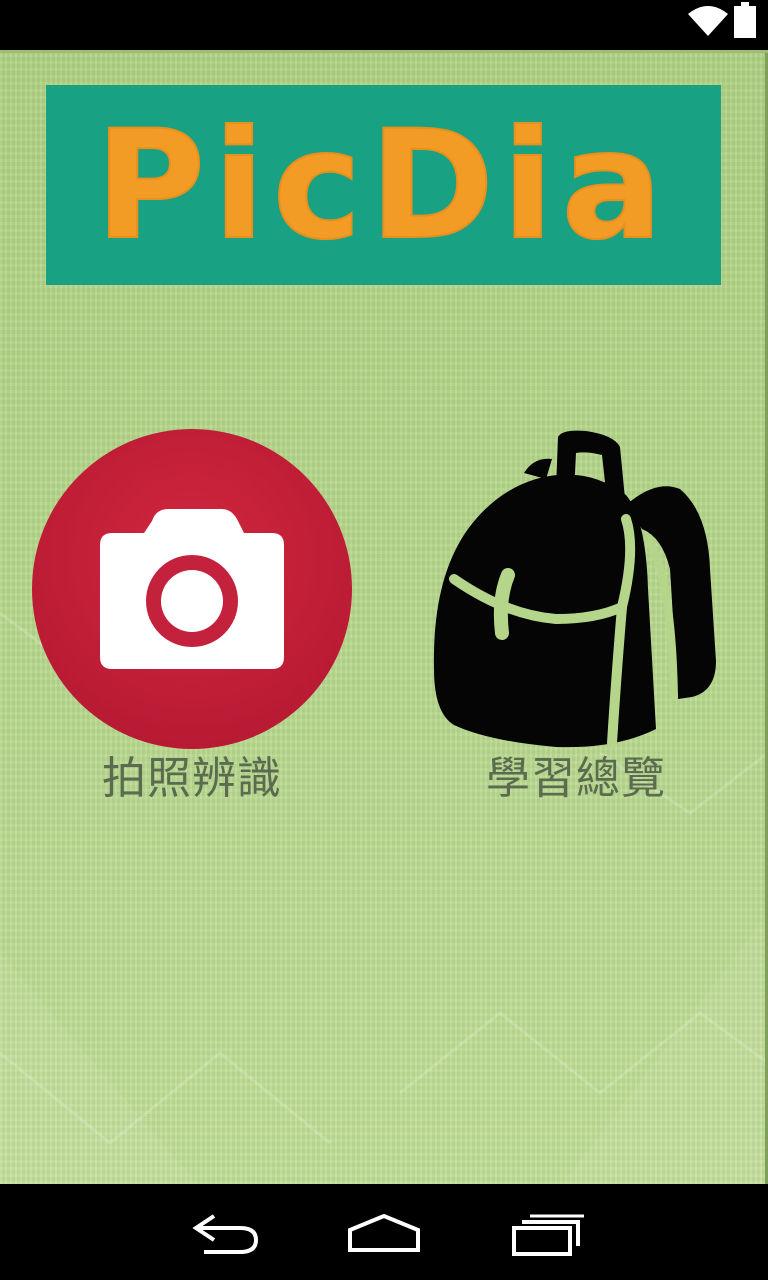  I want to click on back-button, so click(224, 1232).